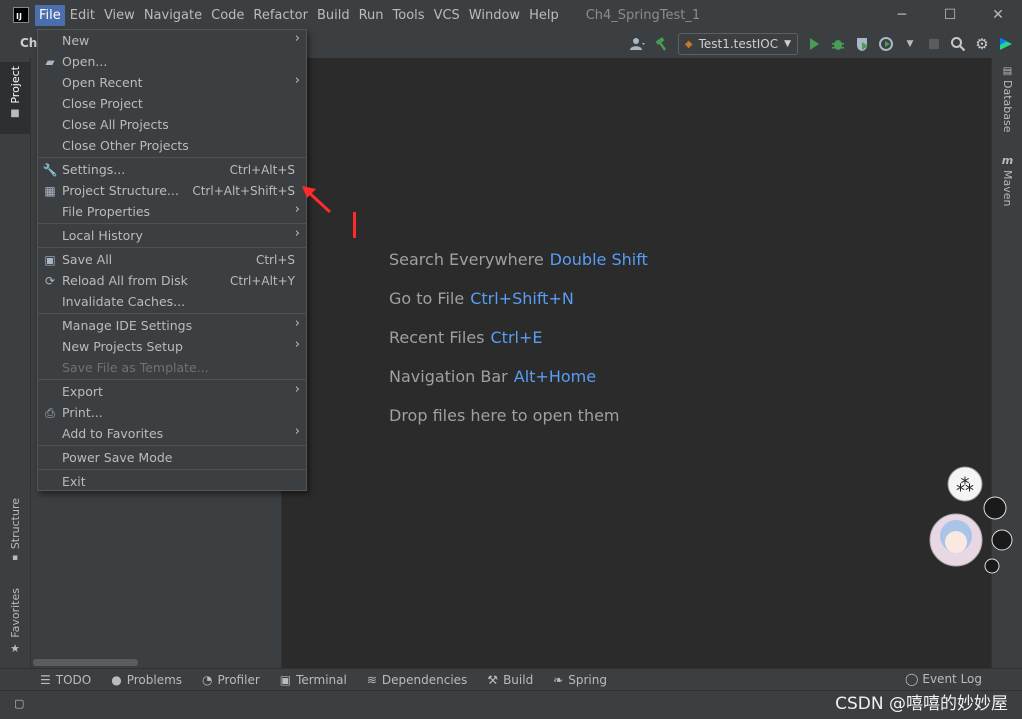 Image resolution: width=1022 pixels, height=719 pixels. Describe the element at coordinates (544, 15) in the screenshot. I see `menu-help: Help` at that location.